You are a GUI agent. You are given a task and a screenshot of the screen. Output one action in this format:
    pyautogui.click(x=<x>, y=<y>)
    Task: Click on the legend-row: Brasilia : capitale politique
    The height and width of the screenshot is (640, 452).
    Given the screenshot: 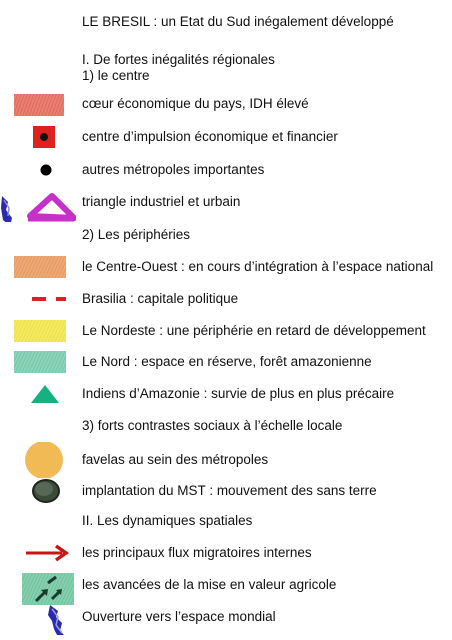 What is the action you would take?
    pyautogui.click(x=226, y=299)
    